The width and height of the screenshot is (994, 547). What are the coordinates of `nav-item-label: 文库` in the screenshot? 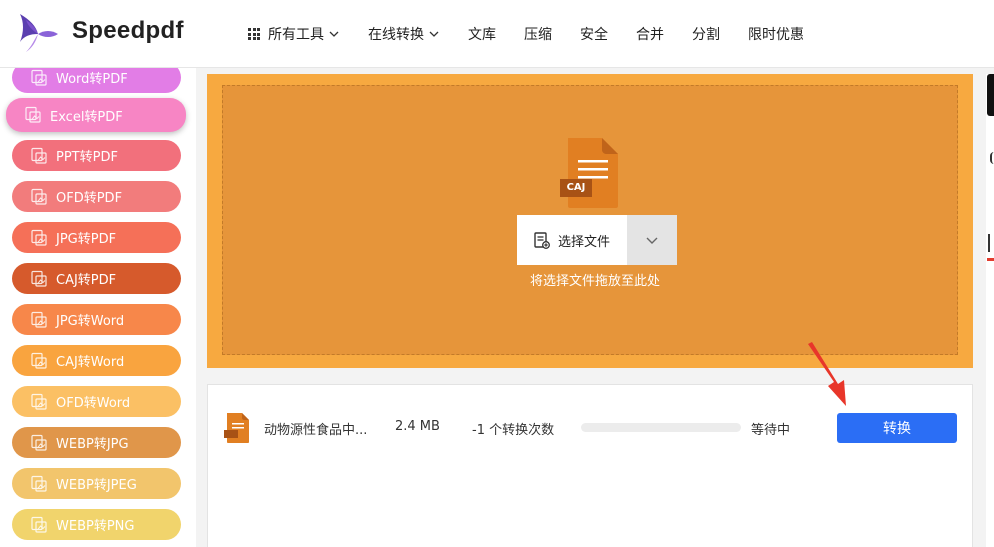 It's located at (482, 35).